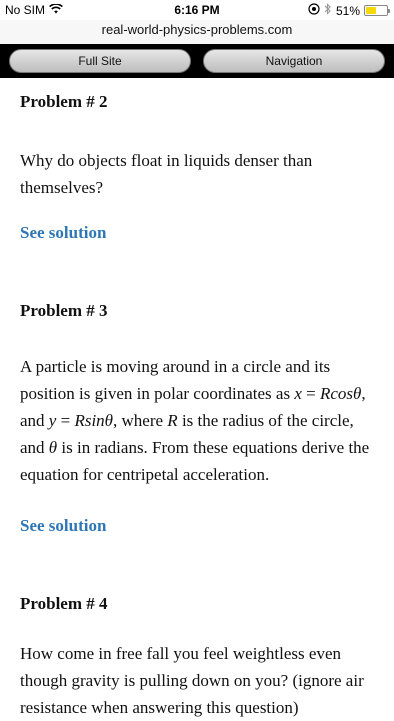  What do you see at coordinates (64, 310) in the screenshot?
I see `problem-3-title: Problem # 3` at bounding box center [64, 310].